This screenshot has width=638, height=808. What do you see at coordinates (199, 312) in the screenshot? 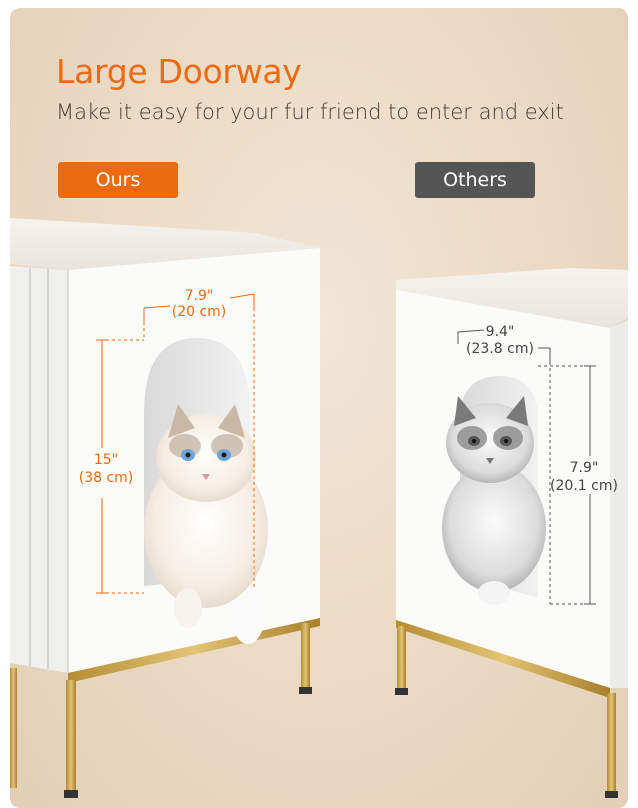
I see `ours-width-cm: (20 cm)` at bounding box center [199, 312].